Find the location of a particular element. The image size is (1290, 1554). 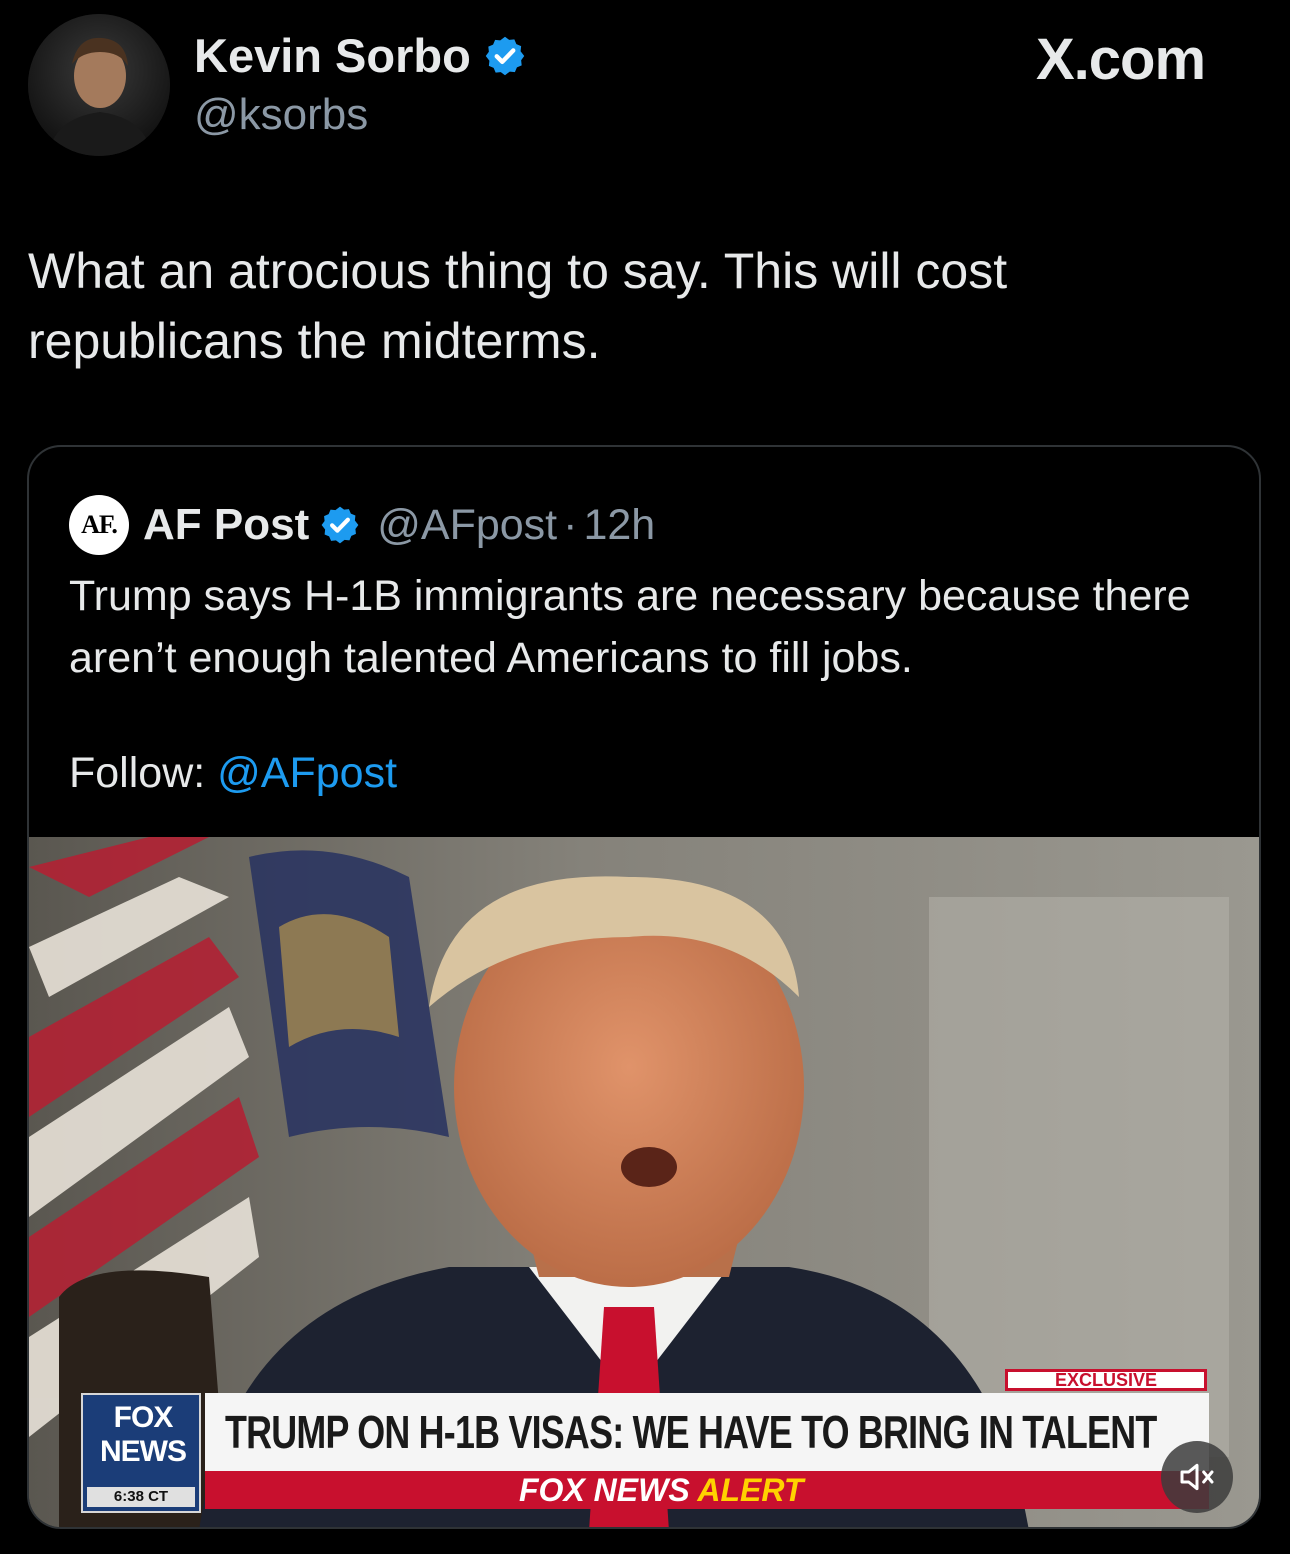

author-name-row: Kevin Sorbo is located at coordinates (360, 55).